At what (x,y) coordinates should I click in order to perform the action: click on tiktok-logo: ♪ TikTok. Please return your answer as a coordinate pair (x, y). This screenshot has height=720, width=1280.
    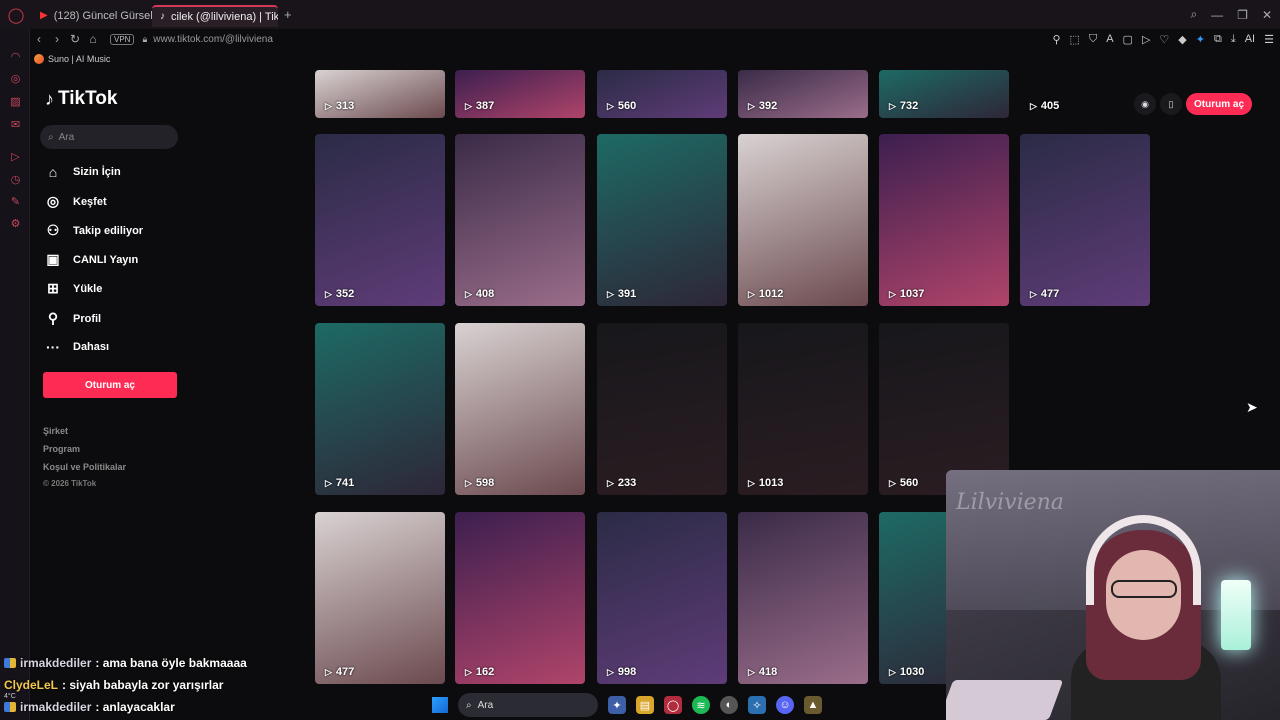
    Looking at the image, I should click on (81, 99).